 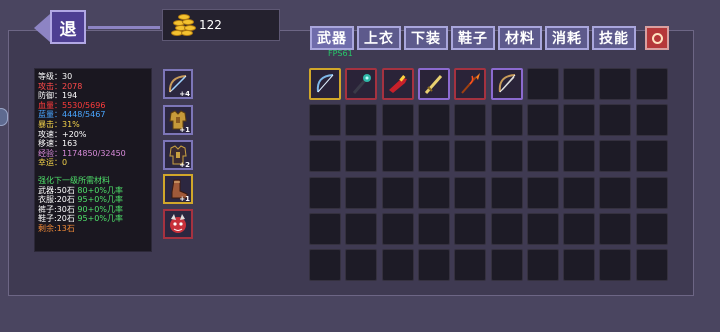 What do you see at coordinates (340, 53) in the screenshot?
I see `fps-counter: FPS61` at bounding box center [340, 53].